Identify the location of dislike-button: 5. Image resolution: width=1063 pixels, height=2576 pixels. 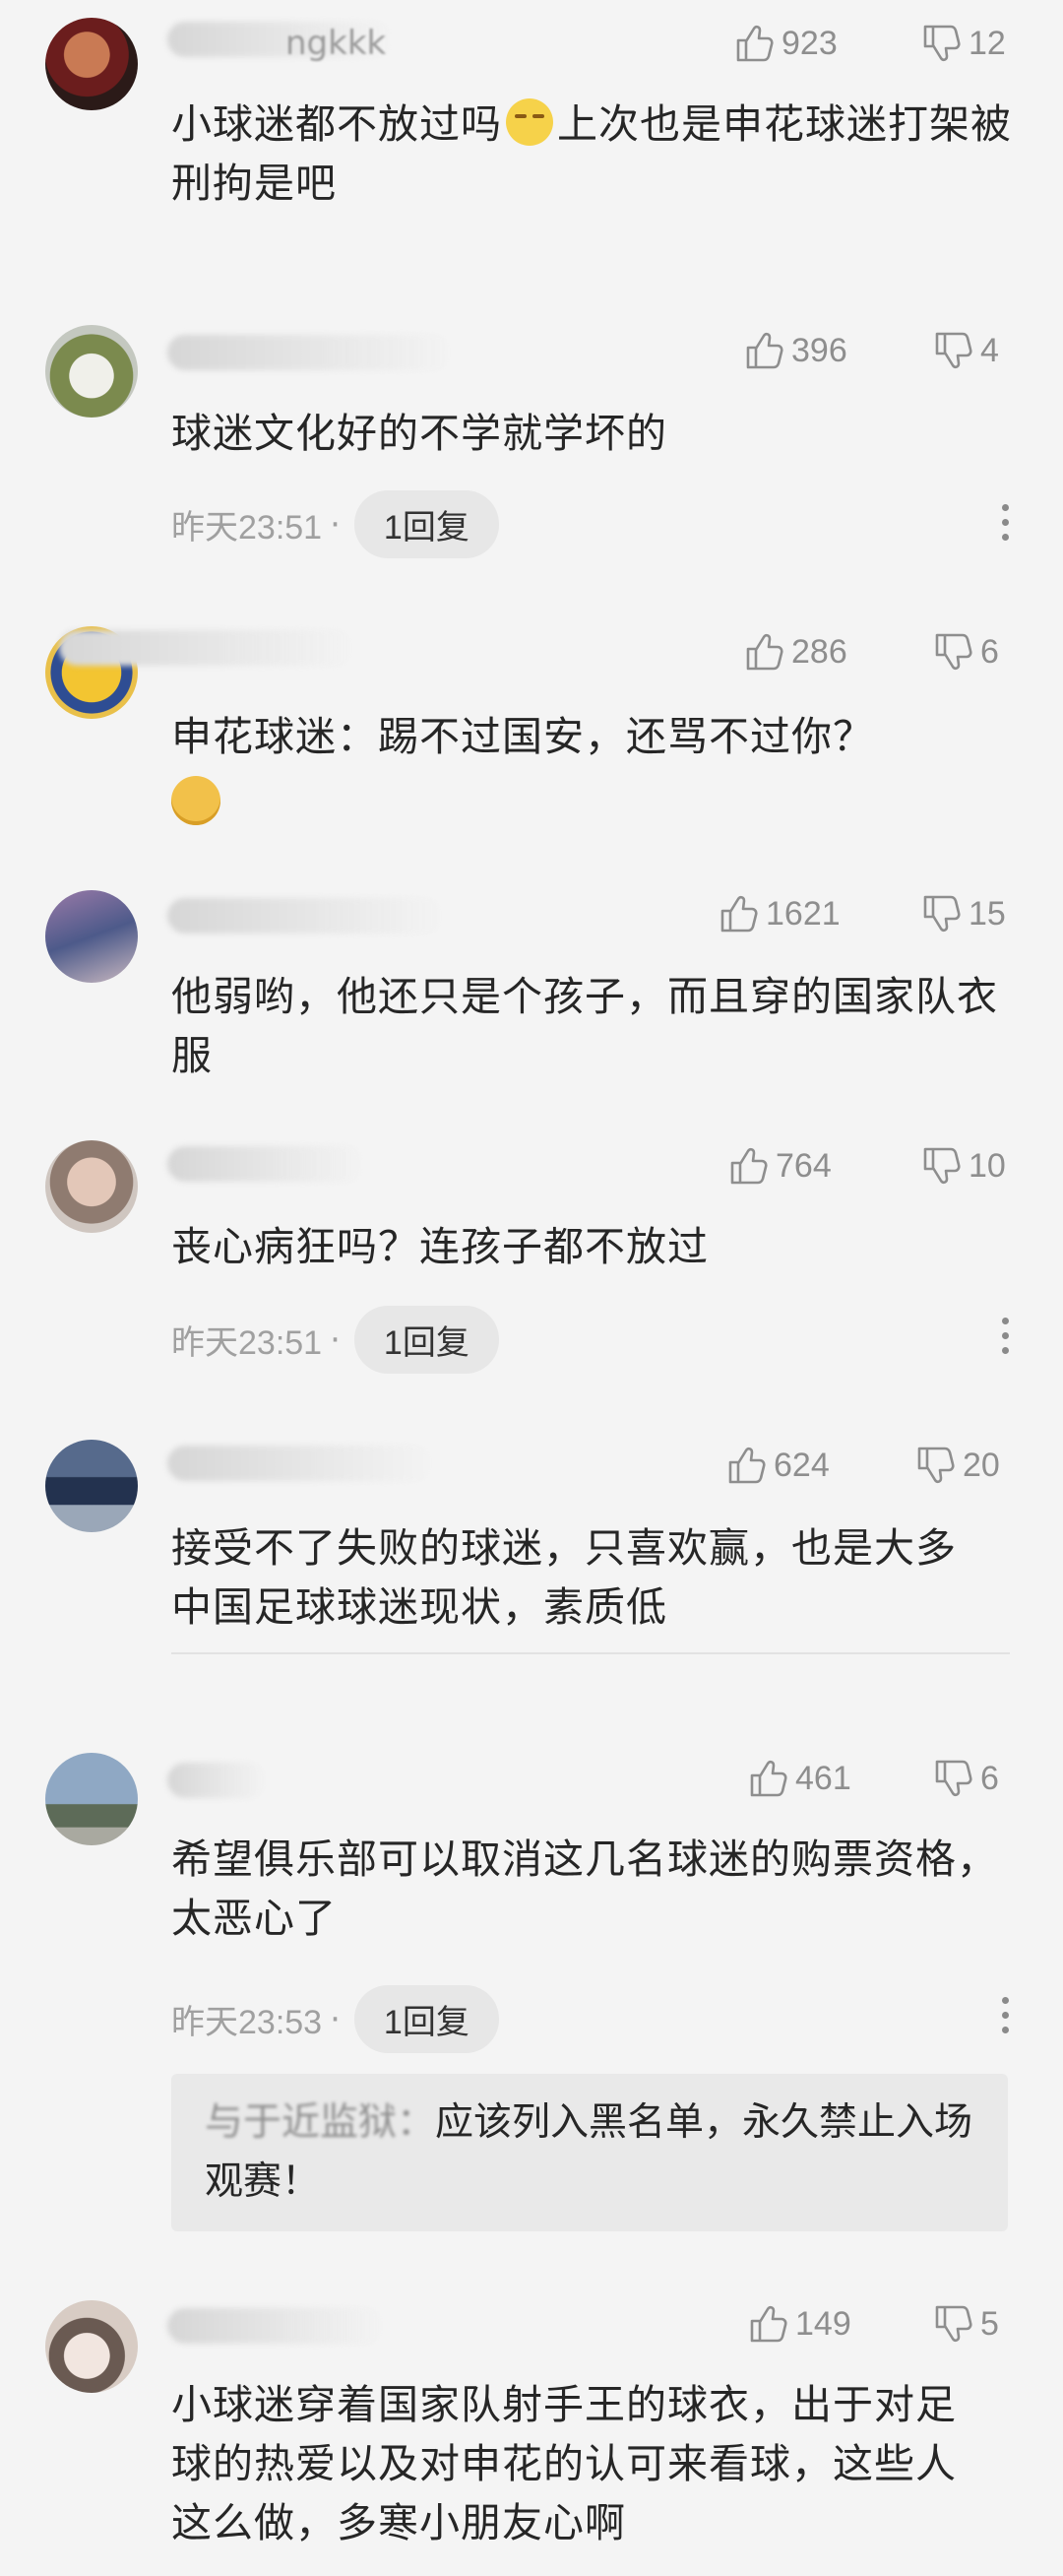
(965, 2324).